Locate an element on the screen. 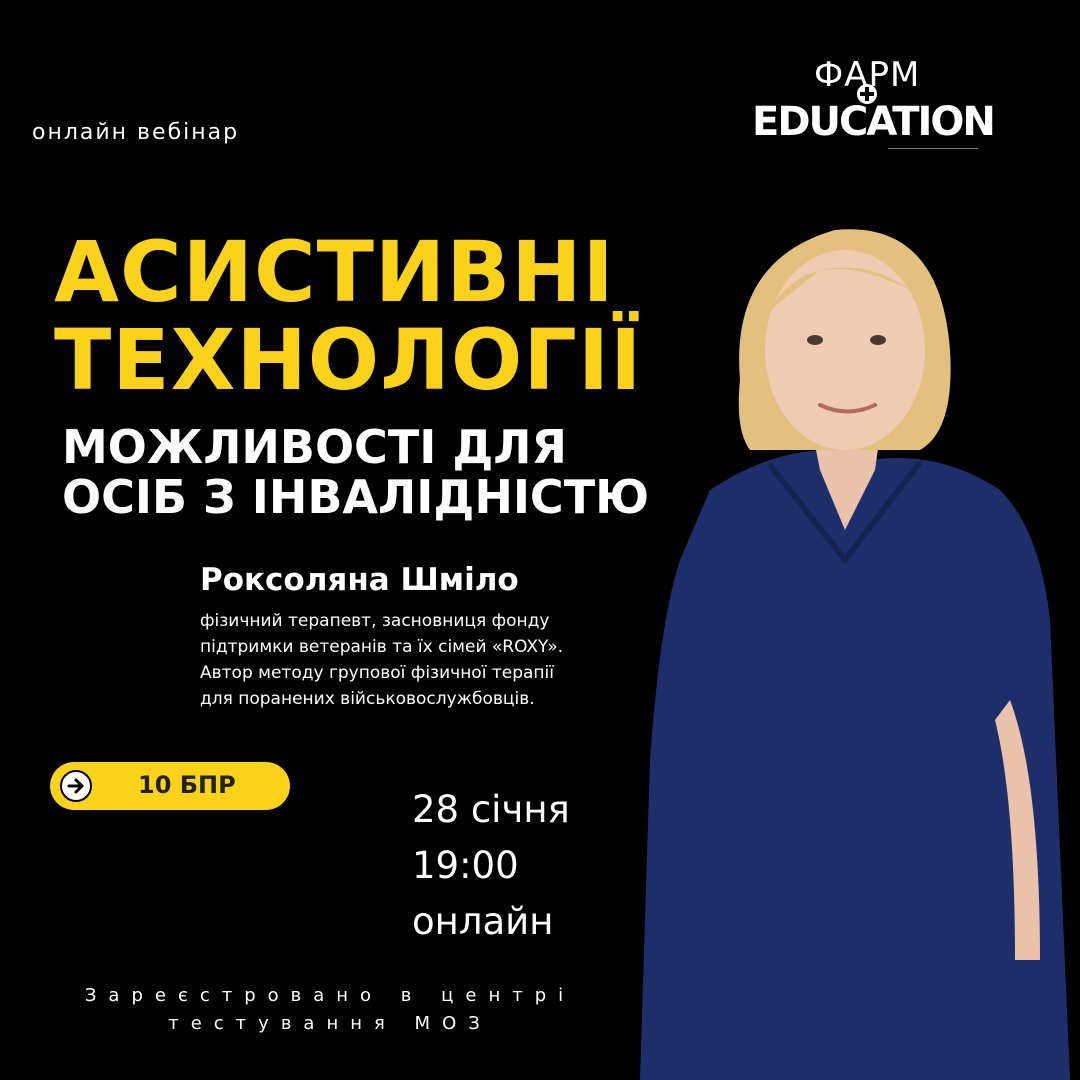 The width and height of the screenshot is (1080, 1080). logo-underline is located at coordinates (933, 148).